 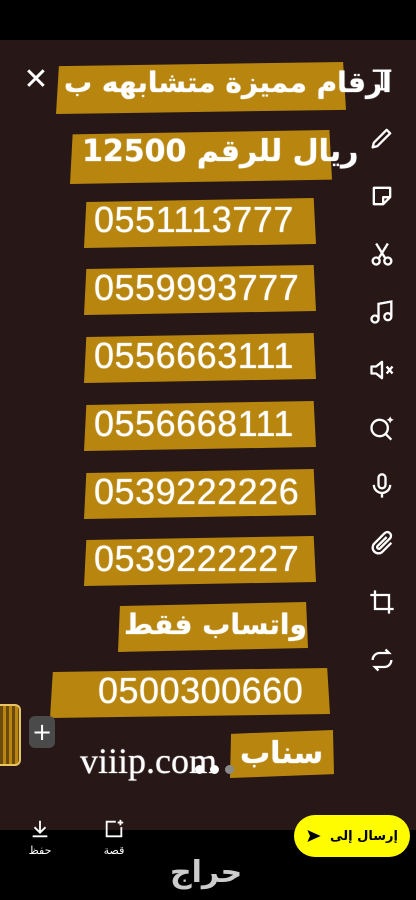 I want to click on download-icon, so click(x=40, y=829).